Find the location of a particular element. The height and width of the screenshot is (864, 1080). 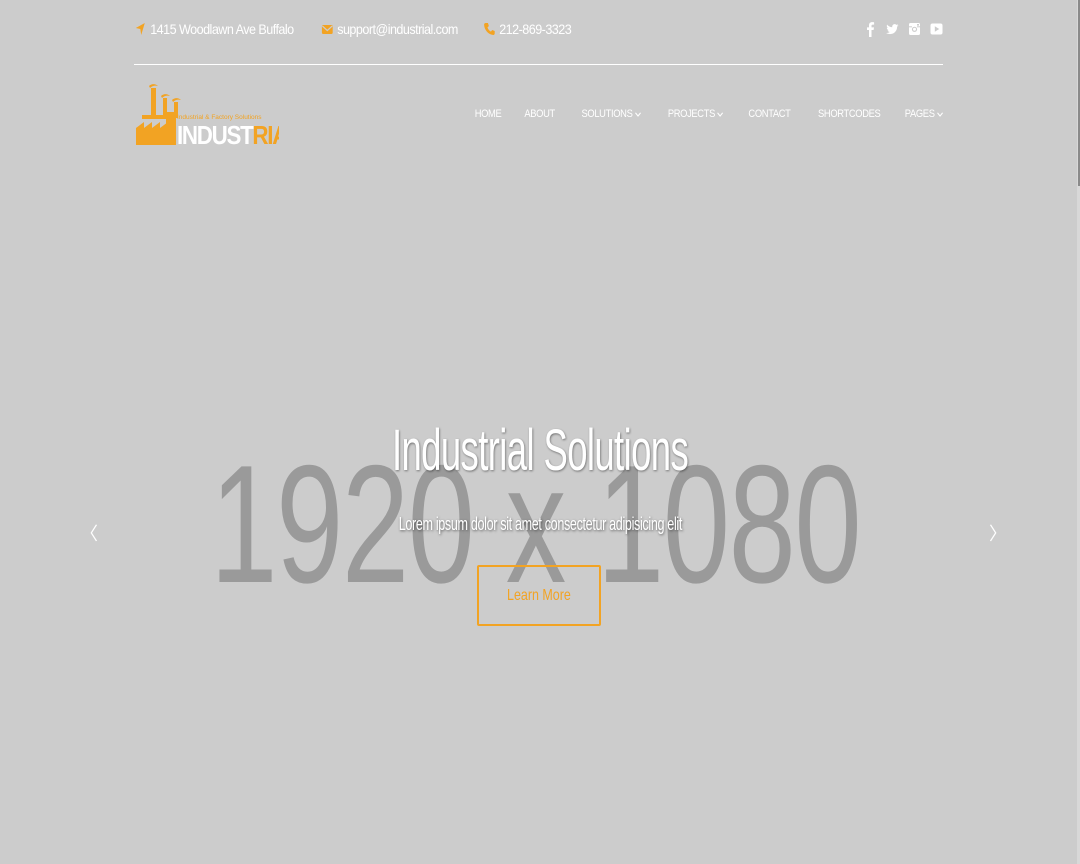

phone-icon is located at coordinates (490, 29).